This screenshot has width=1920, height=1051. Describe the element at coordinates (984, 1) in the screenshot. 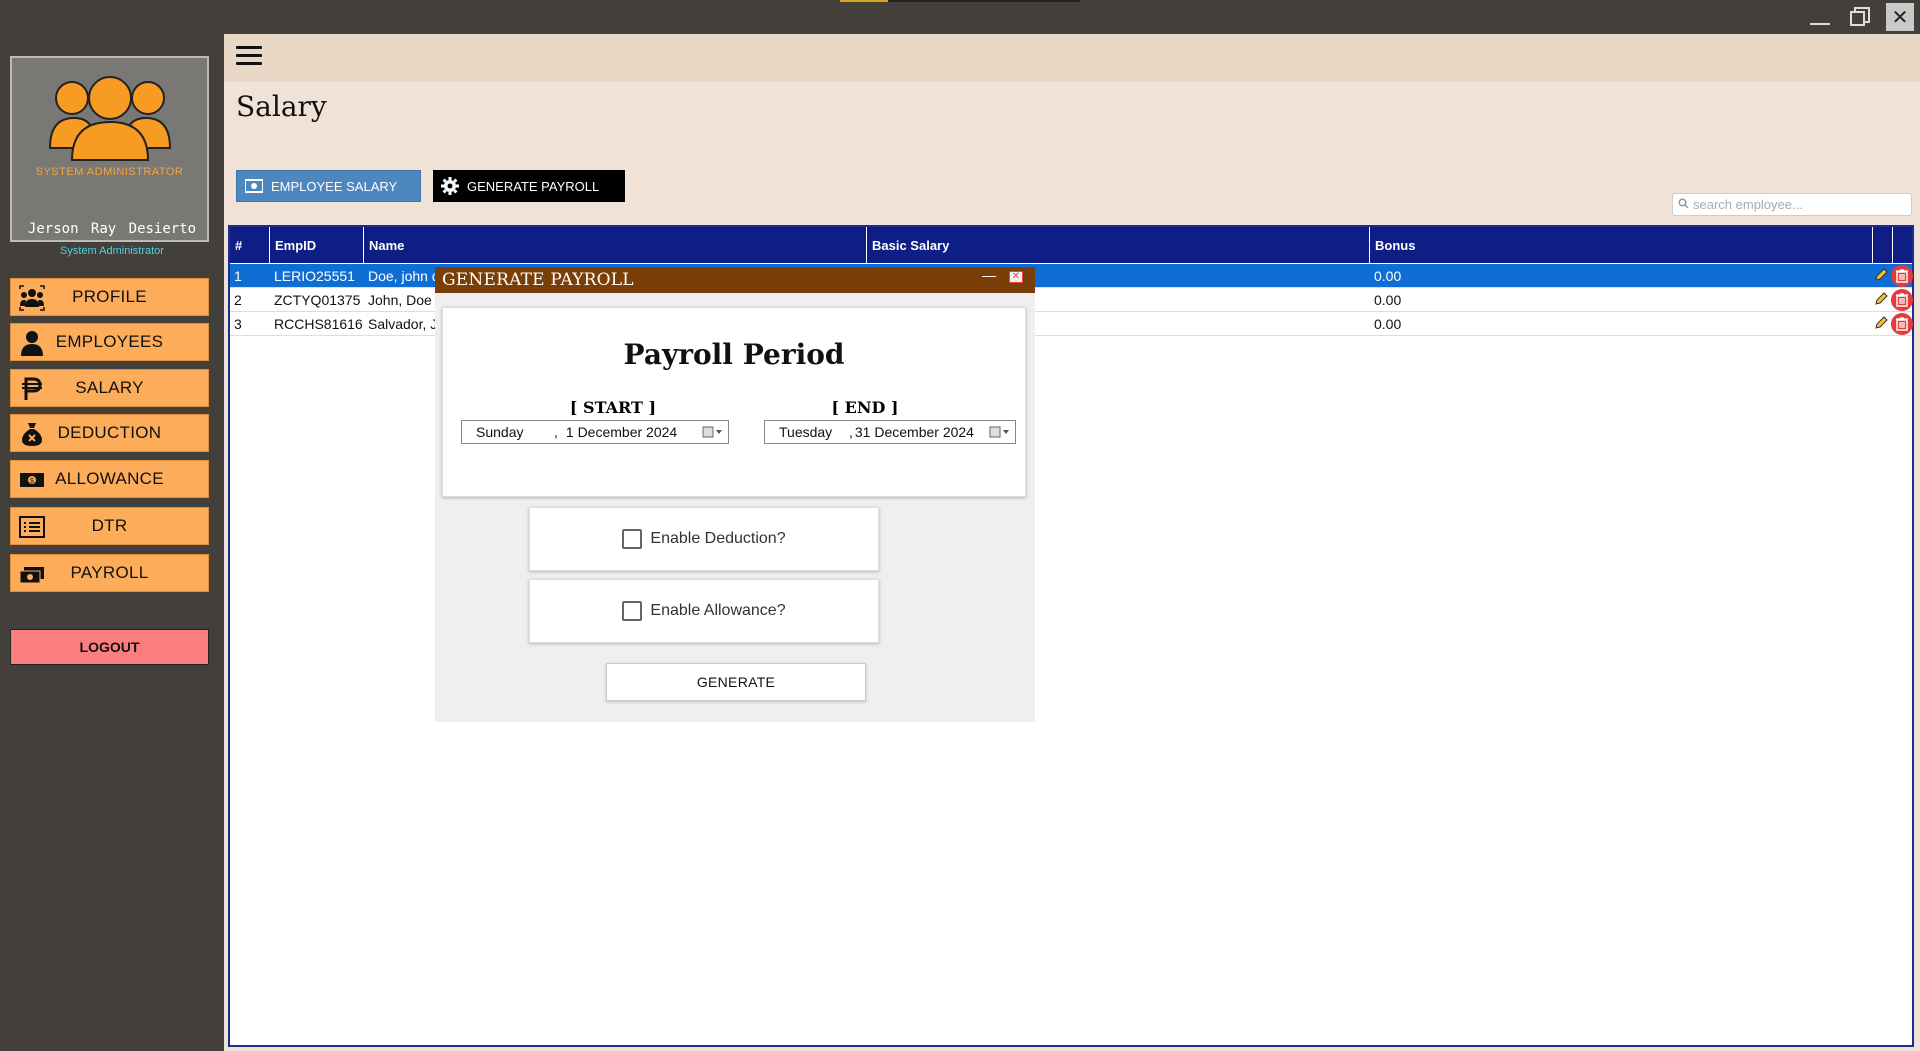

I see `titlebar-accent-dark` at that location.